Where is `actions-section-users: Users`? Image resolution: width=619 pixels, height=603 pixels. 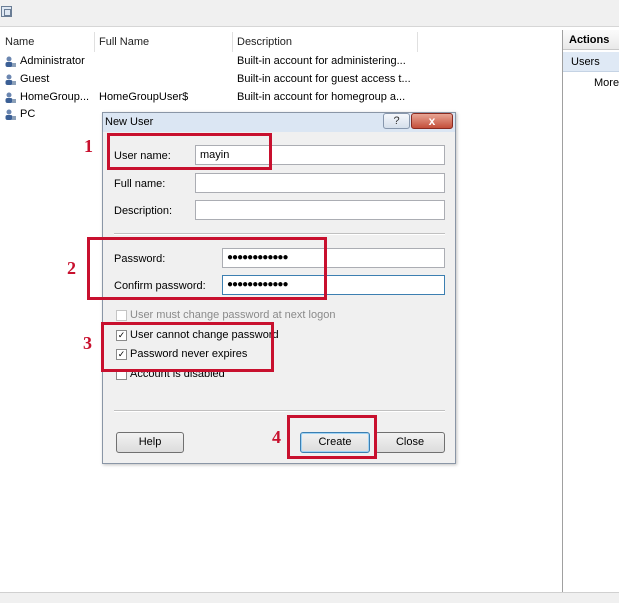 actions-section-users: Users is located at coordinates (591, 62).